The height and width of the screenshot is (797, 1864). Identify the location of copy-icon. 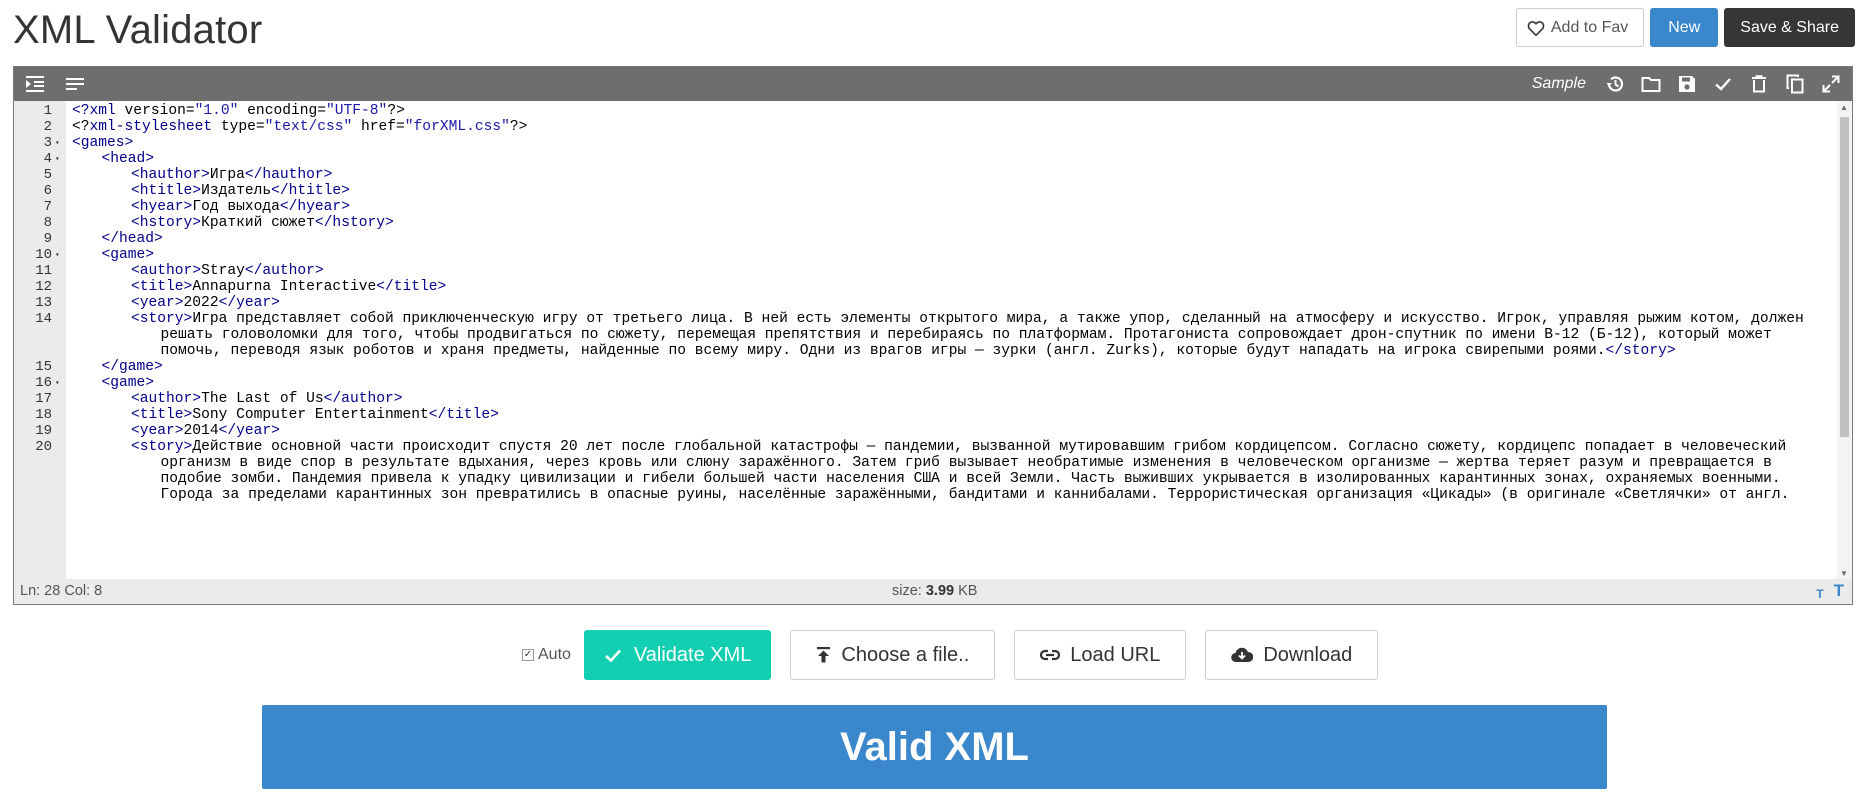
(1795, 84).